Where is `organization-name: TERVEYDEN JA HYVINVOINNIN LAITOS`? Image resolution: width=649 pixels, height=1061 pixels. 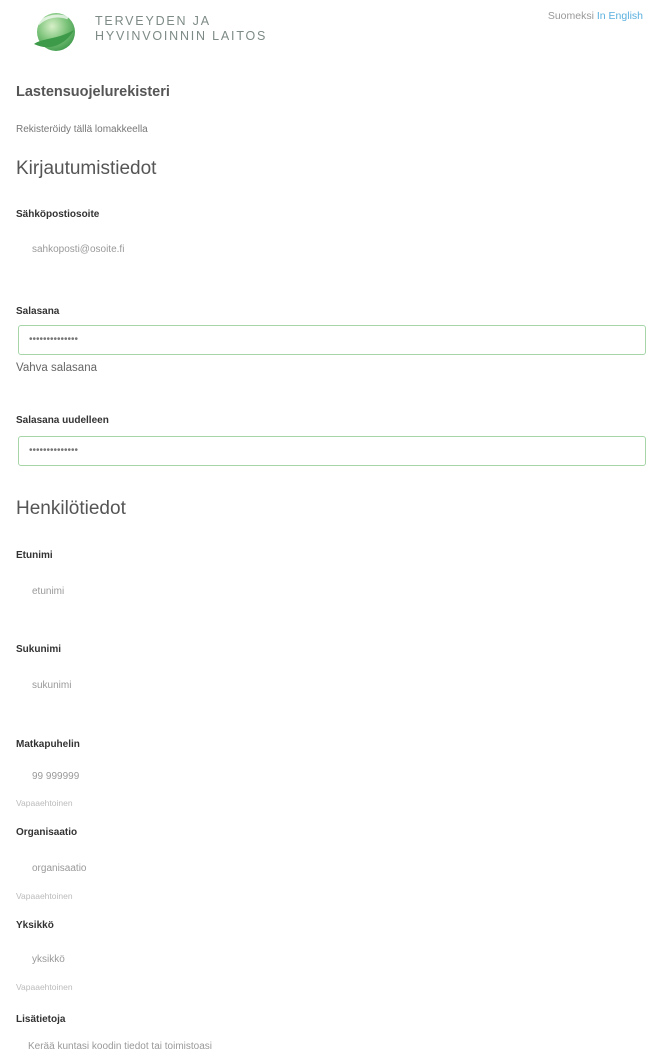 organization-name: TERVEYDEN JA HYVINVOINNIN LAITOS is located at coordinates (181, 29).